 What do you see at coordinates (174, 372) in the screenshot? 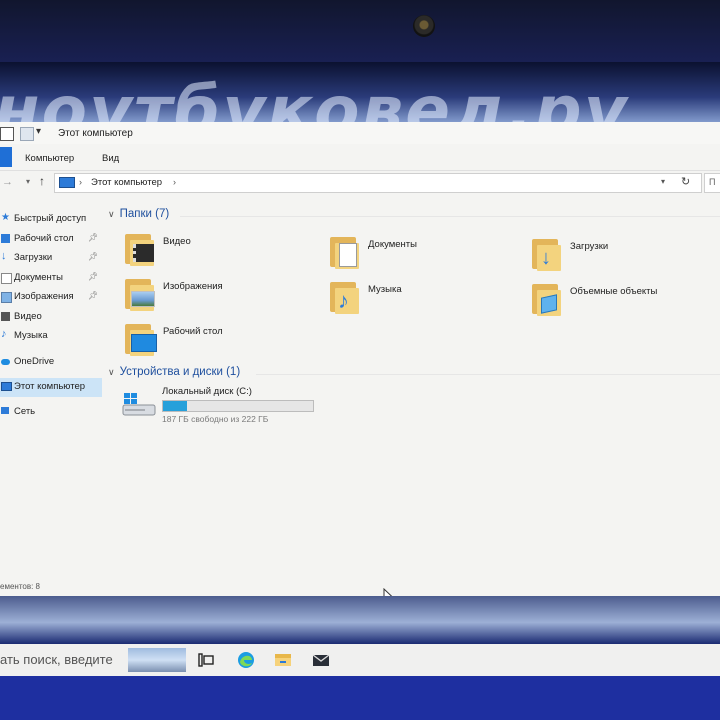
I see `devices-group-header: ∨ Устройства и диски (1)` at bounding box center [174, 372].